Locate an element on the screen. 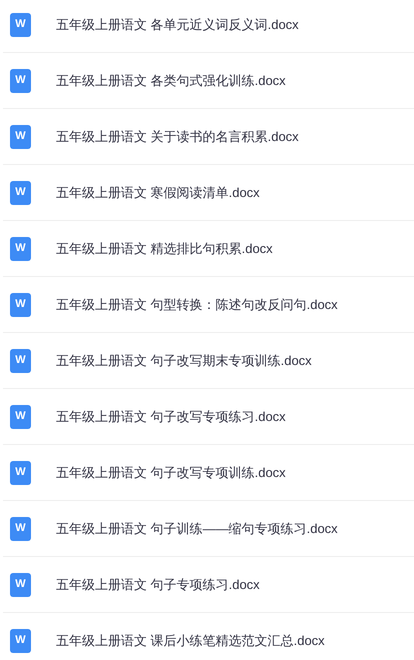 The height and width of the screenshot is (660, 414). file-name: 五年级上册语文 关于读书的名言积累.docx is located at coordinates (177, 136).